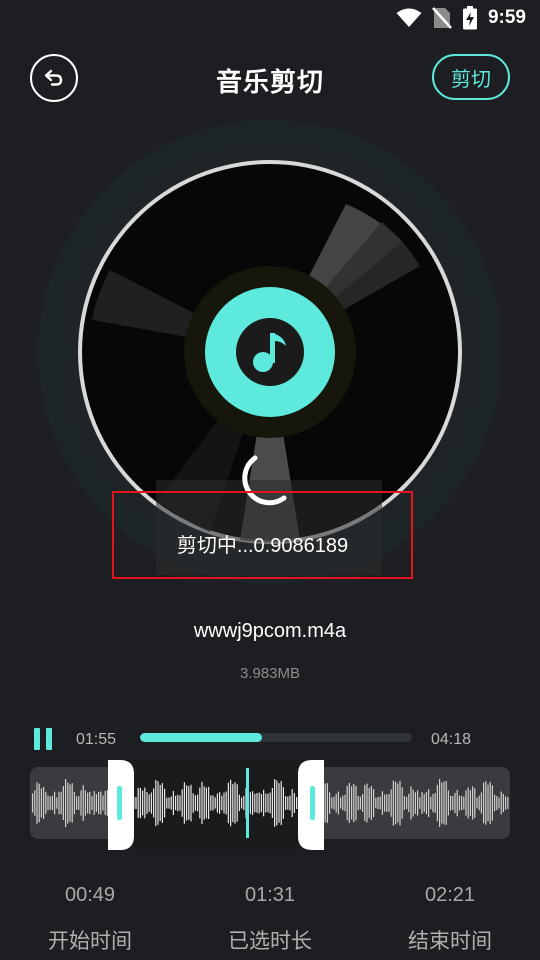 This screenshot has height=960, width=540. What do you see at coordinates (270, 18) in the screenshot?
I see `status-bar: 9:59` at bounding box center [270, 18].